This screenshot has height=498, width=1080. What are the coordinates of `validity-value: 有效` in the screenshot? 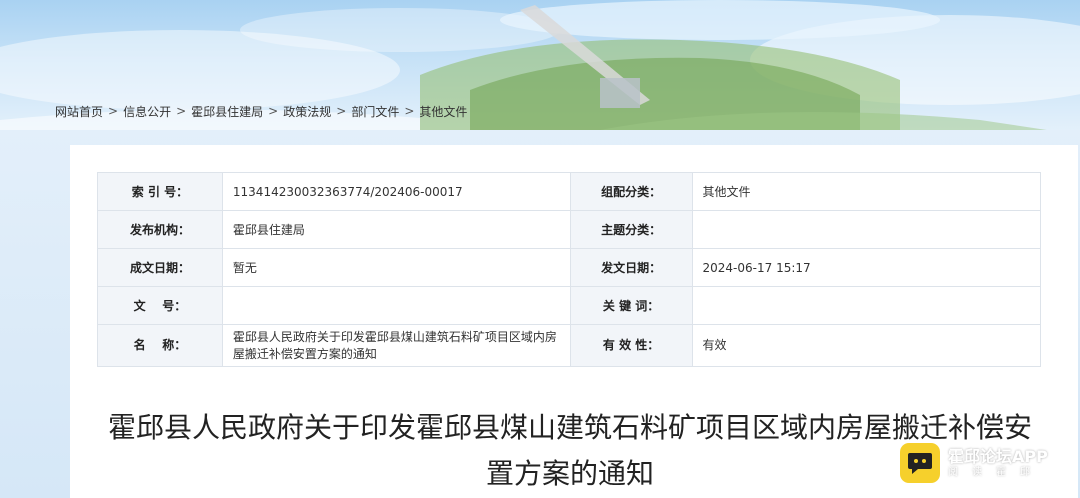 It's located at (866, 345).